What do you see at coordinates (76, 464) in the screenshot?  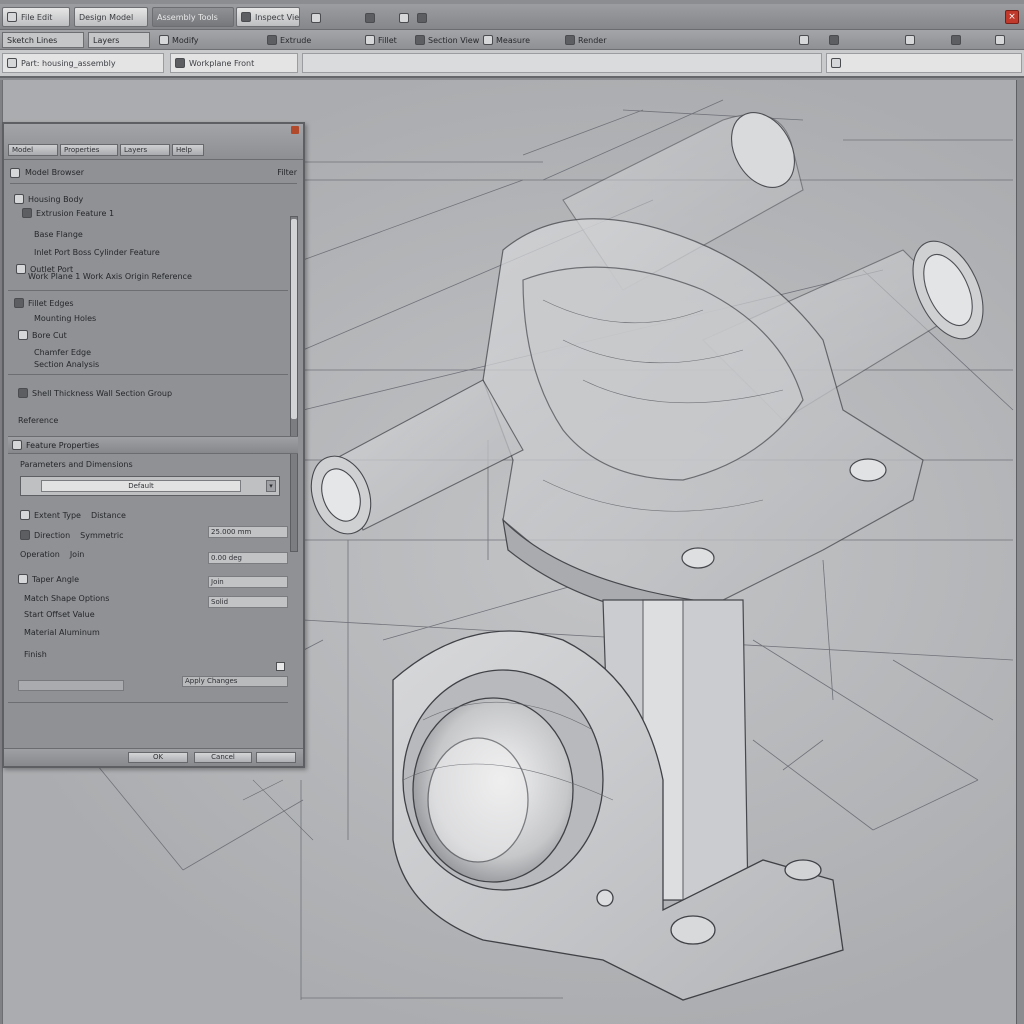 I see `properties-subtitle: Parameters and Dimensions` at bounding box center [76, 464].